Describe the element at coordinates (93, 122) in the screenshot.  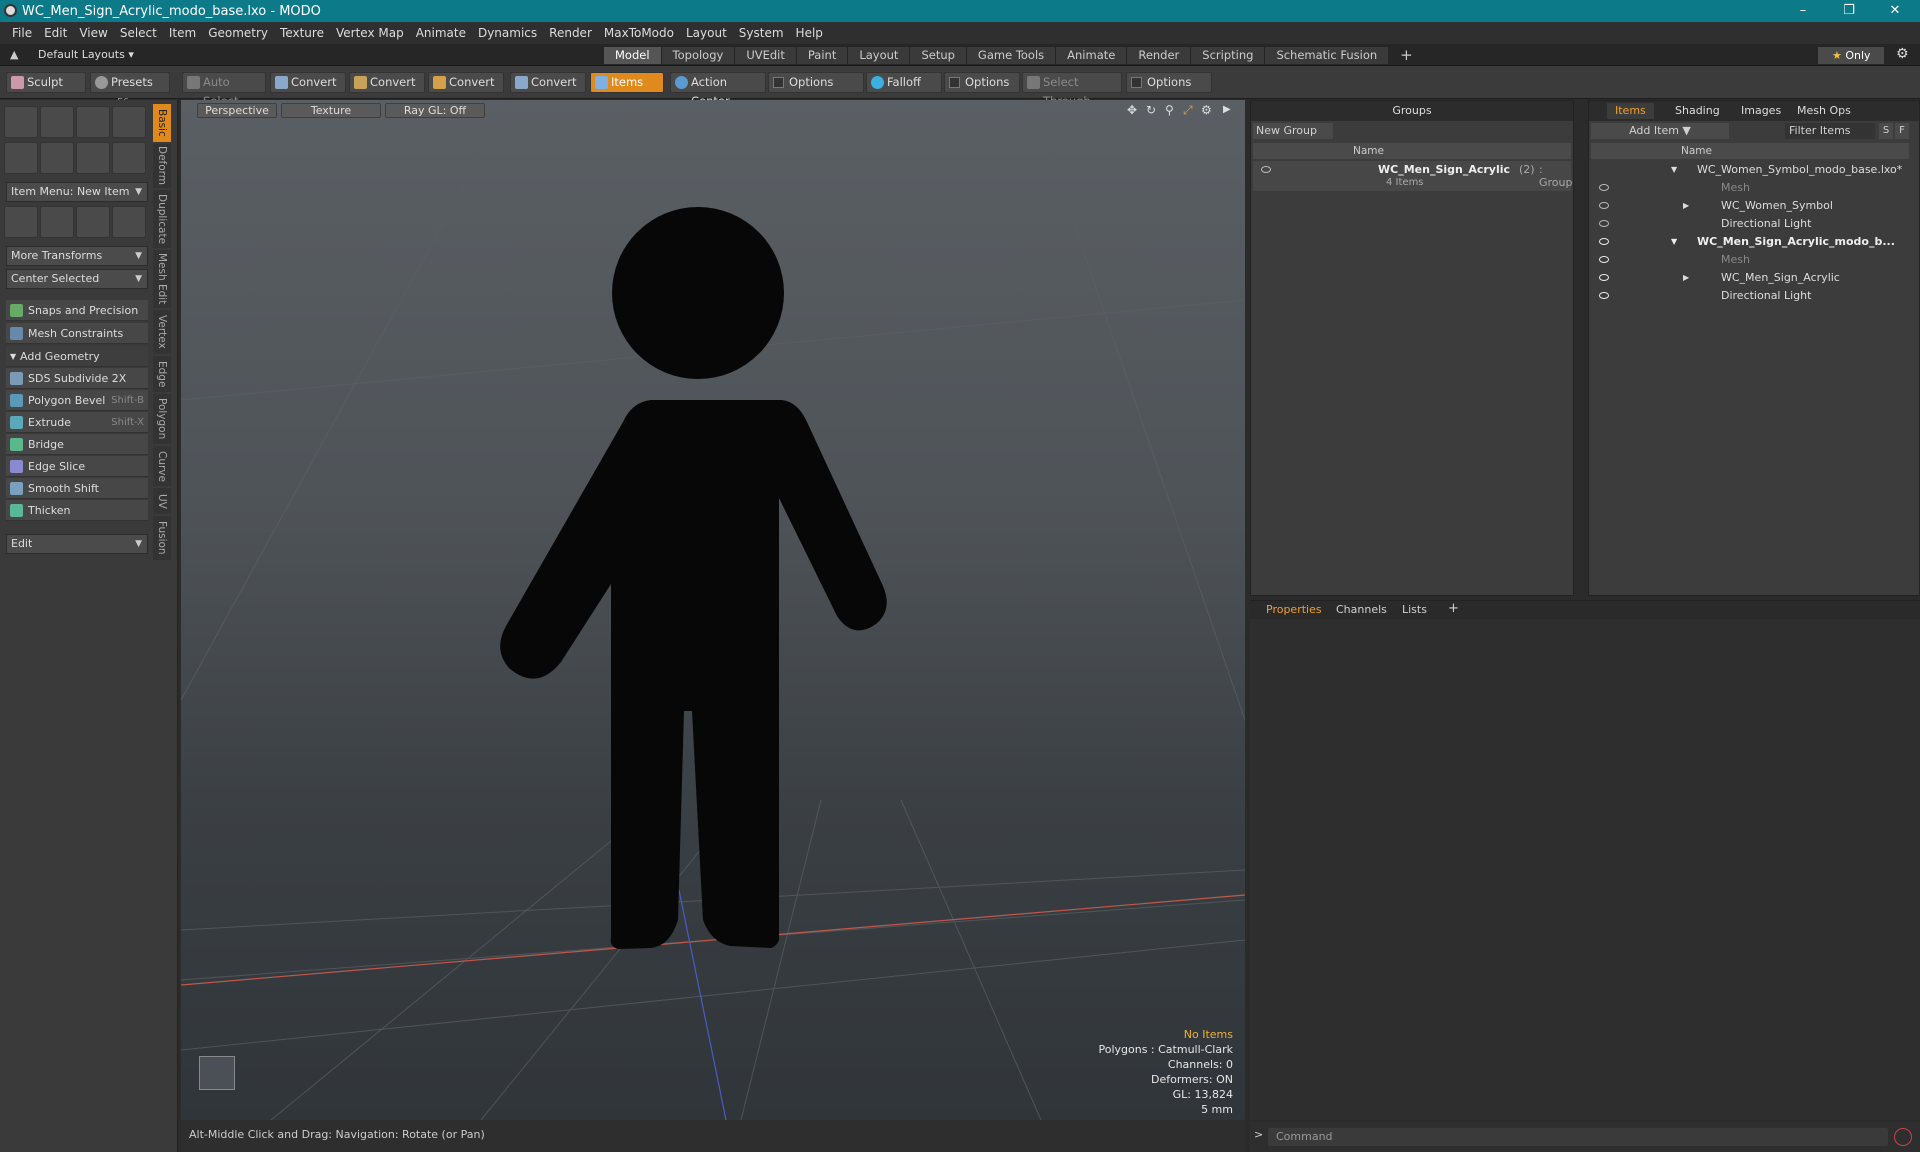
I see `cylinder-icon` at that location.